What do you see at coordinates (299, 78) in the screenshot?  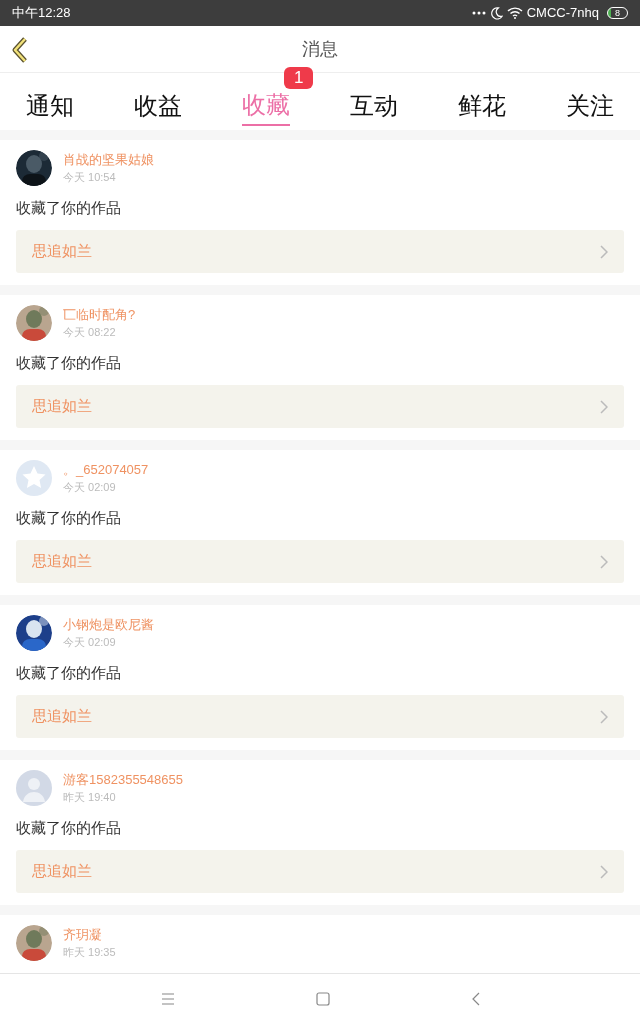 I see `count-badge: 1` at bounding box center [299, 78].